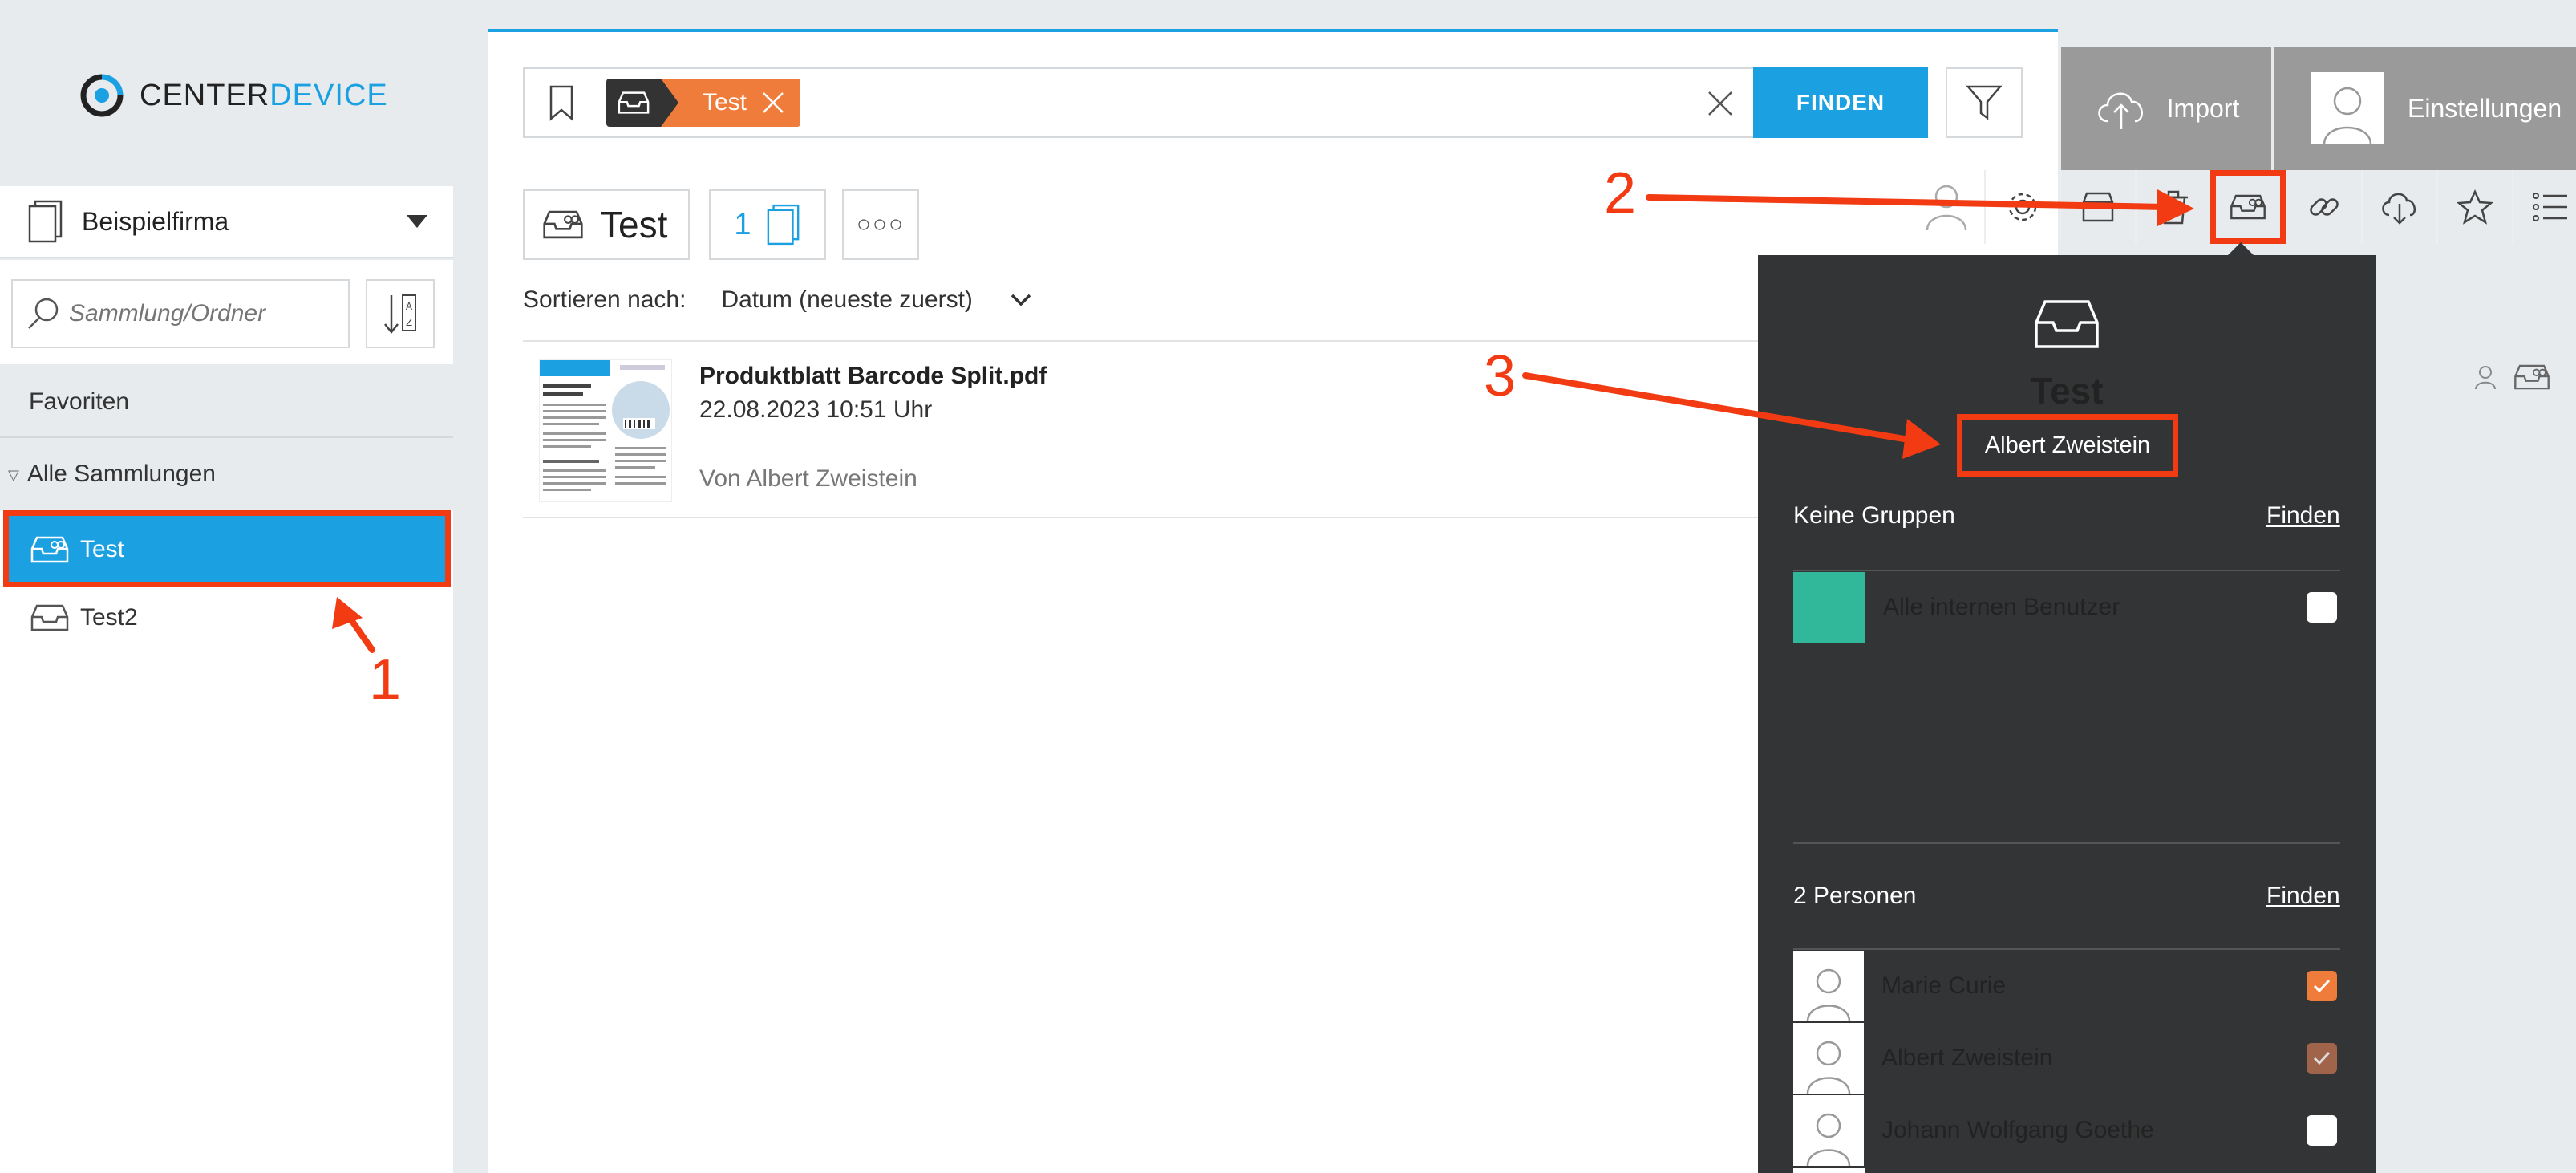 This screenshot has height=1173, width=2576. What do you see at coordinates (1500, 376) in the screenshot?
I see `annotation-step-3: 3` at bounding box center [1500, 376].